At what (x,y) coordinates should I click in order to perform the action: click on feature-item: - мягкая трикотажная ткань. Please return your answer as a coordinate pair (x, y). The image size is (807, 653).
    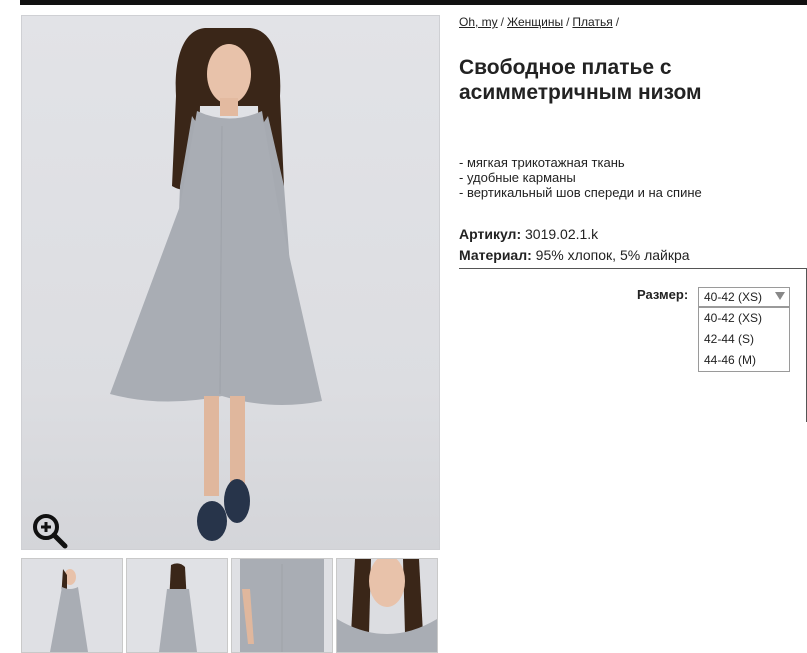
    Looking at the image, I should click on (542, 162).